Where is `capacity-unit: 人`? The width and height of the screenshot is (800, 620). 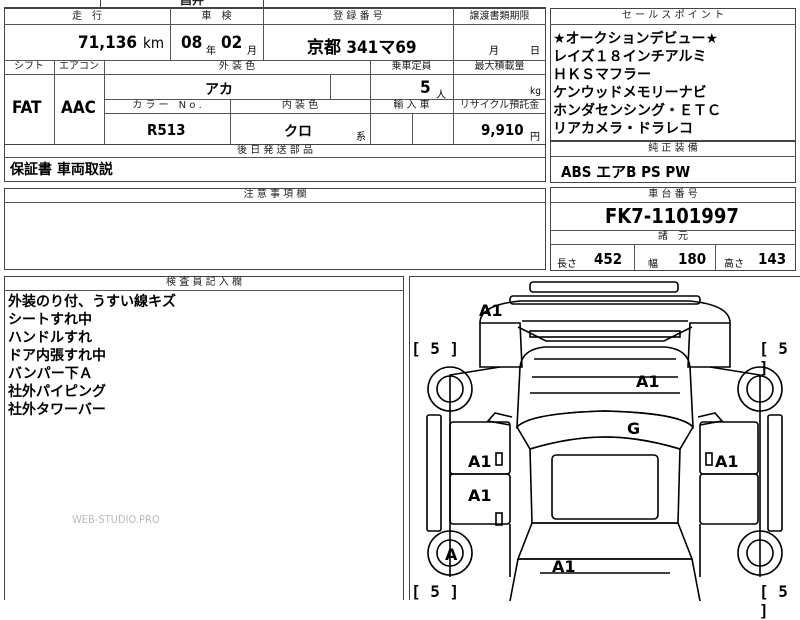
capacity-unit: 人 is located at coordinates (441, 95).